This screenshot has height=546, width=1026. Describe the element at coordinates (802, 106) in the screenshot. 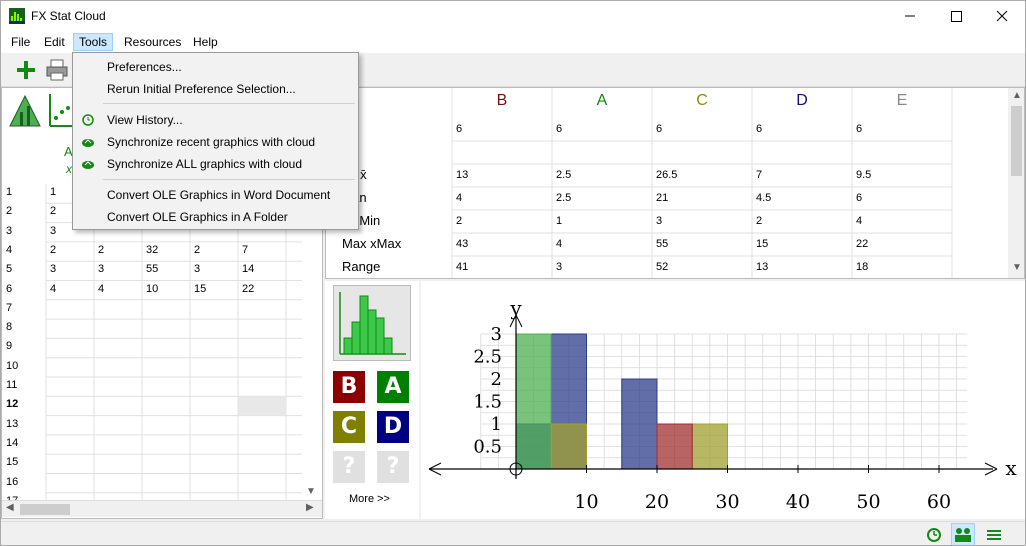

I see `stats-column-header: D` at that location.